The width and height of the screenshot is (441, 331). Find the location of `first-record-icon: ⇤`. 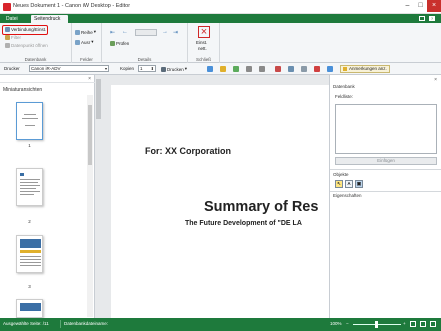

first-record-icon: ⇤ is located at coordinates (112, 32).